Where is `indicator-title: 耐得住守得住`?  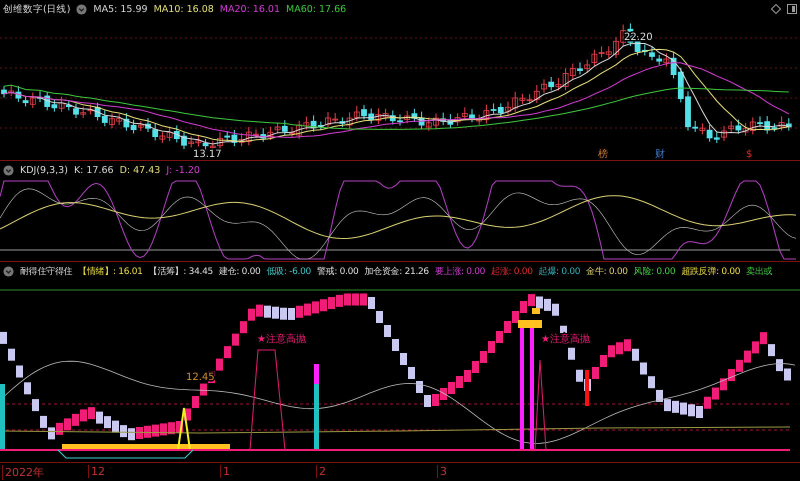
indicator-title: 耐得住守得住 is located at coordinates (46, 272).